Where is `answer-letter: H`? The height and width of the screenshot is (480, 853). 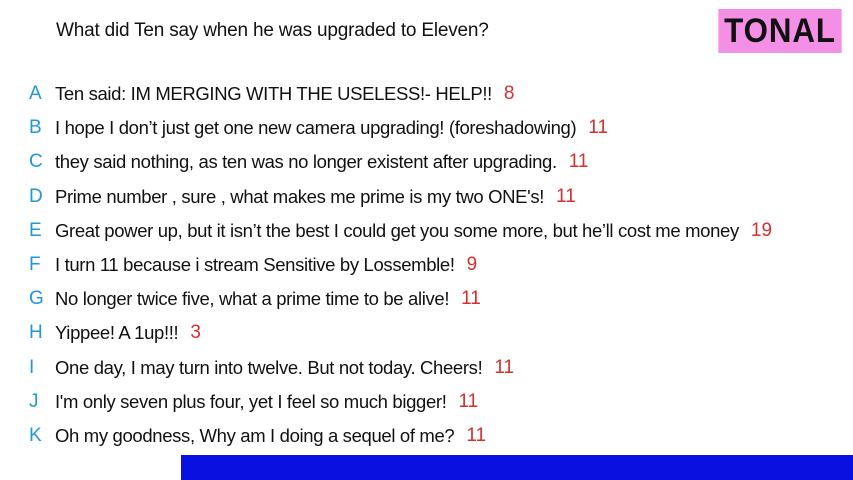
answer-letter: H is located at coordinates (36, 333).